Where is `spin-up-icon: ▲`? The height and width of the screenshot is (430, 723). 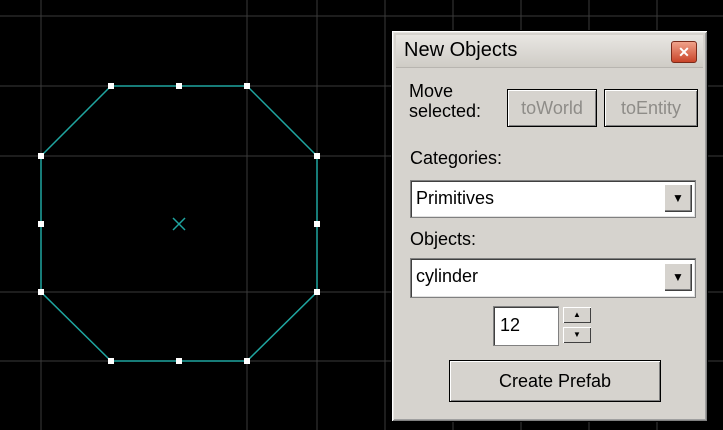
spin-up-icon: ▲ is located at coordinates (577, 315).